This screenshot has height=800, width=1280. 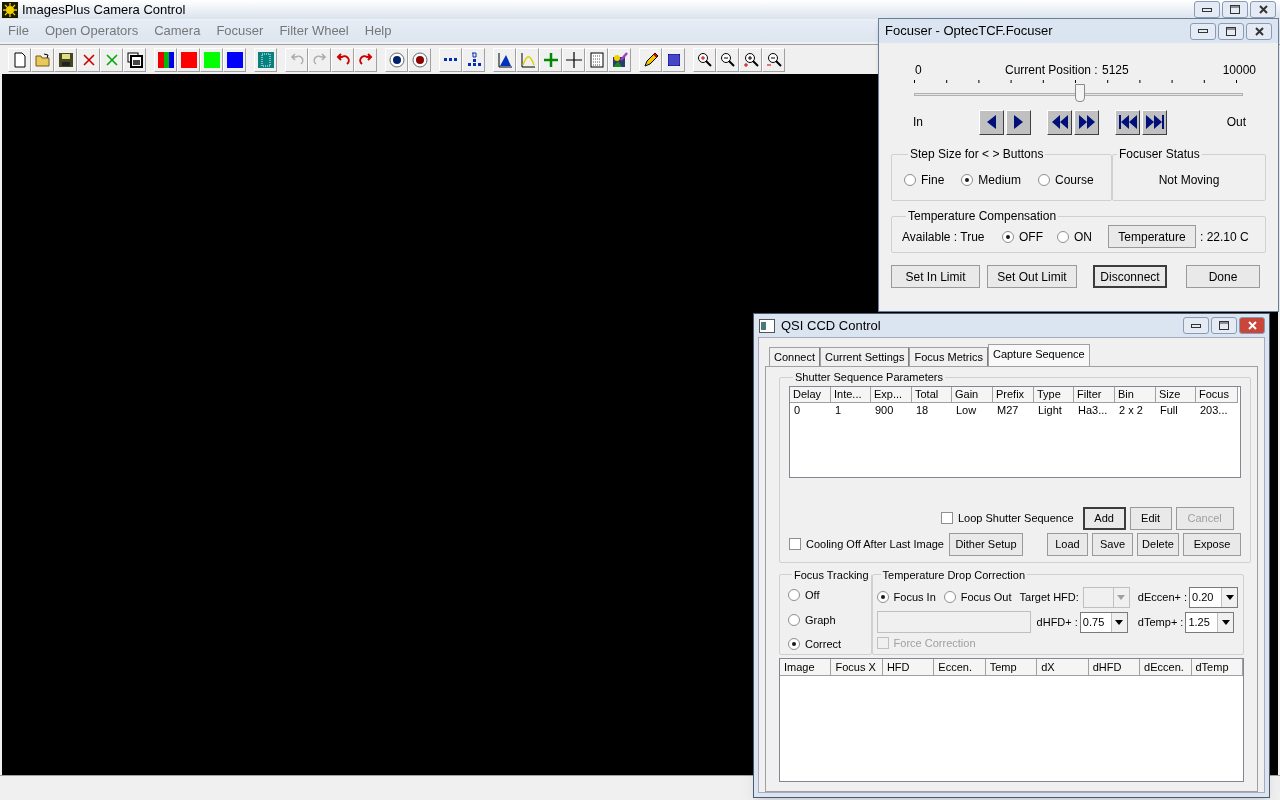 I want to click on dotted-frame-button, so click(x=265, y=59).